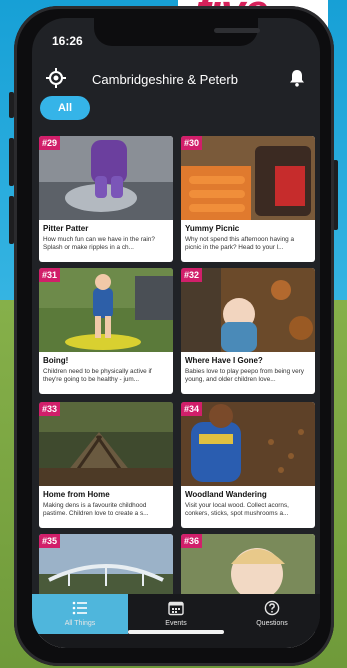 Image resolution: width=347 pixels, height=668 pixels. What do you see at coordinates (272, 623) in the screenshot?
I see `tab-label: Questions` at bounding box center [272, 623].